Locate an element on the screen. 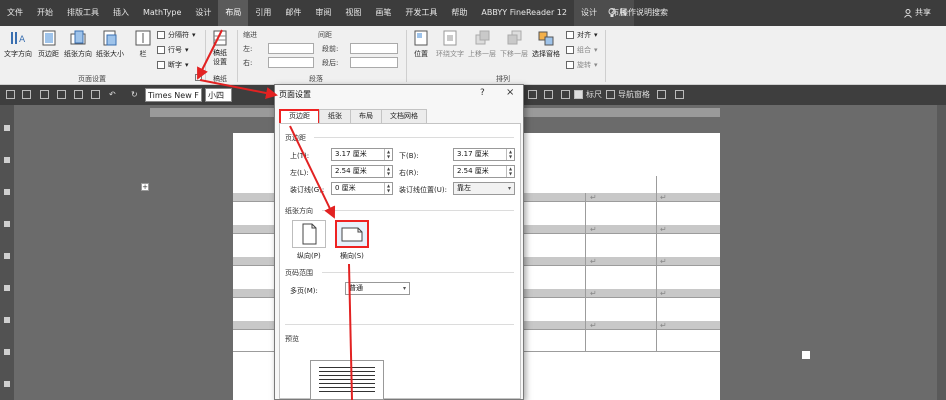 The image size is (946, 400). tab-margins: 页边距 is located at coordinates (299, 116).